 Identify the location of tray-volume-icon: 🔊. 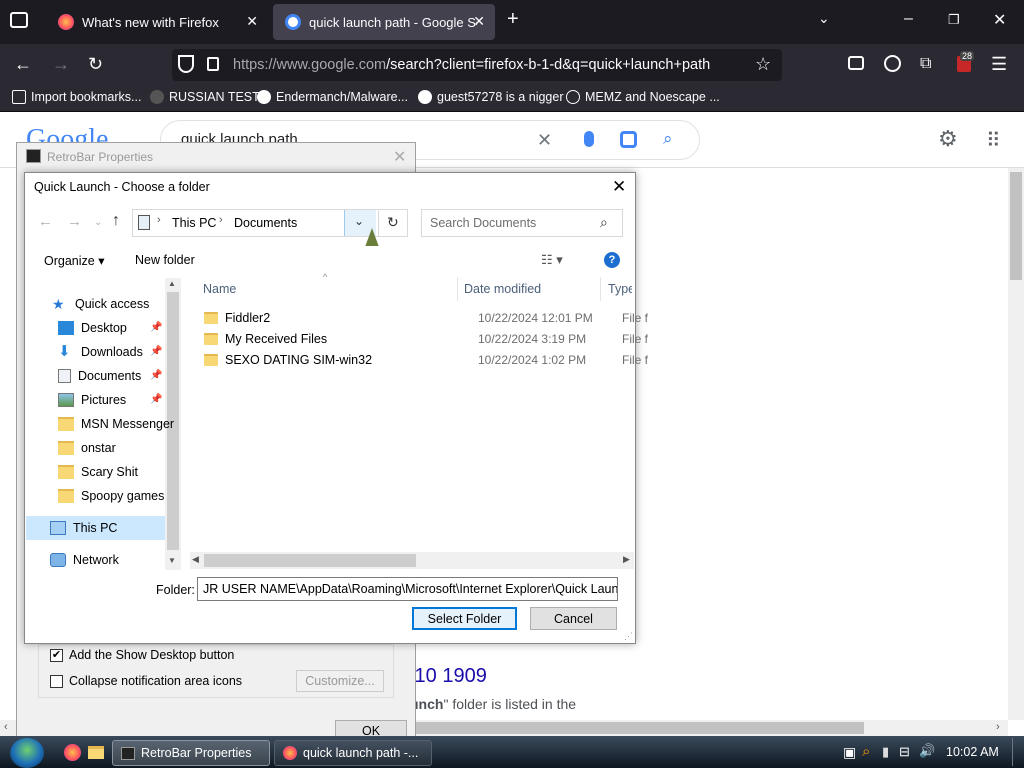
(927, 751).